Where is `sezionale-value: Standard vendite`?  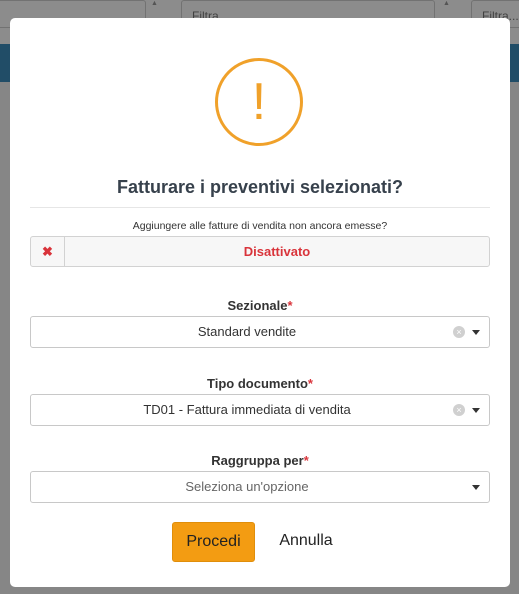 sezionale-value: Standard vendite is located at coordinates (247, 331).